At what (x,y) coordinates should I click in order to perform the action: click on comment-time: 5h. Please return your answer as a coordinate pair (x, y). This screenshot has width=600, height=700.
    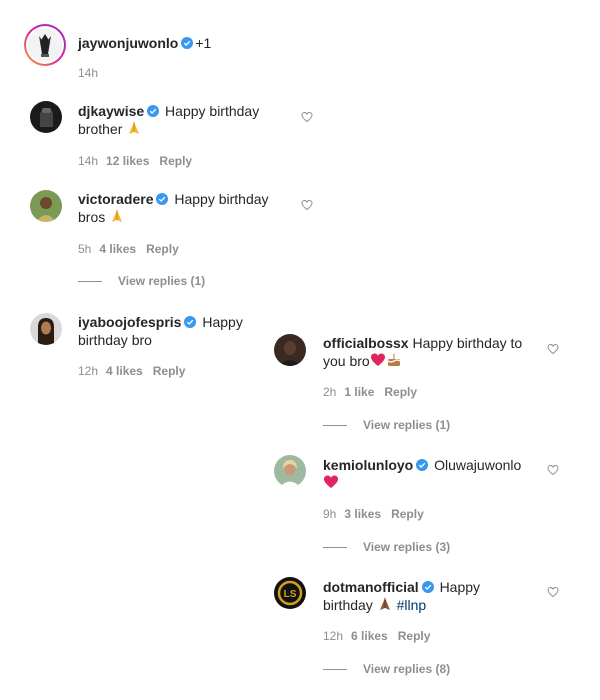
    Looking at the image, I should click on (85, 249).